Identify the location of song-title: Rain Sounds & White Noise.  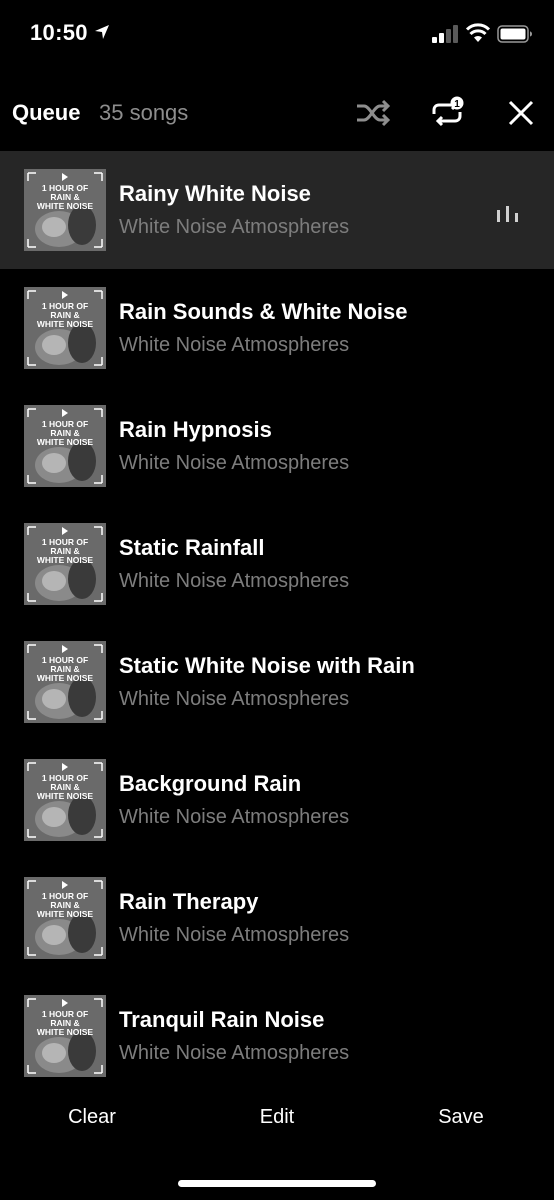
(263, 311).